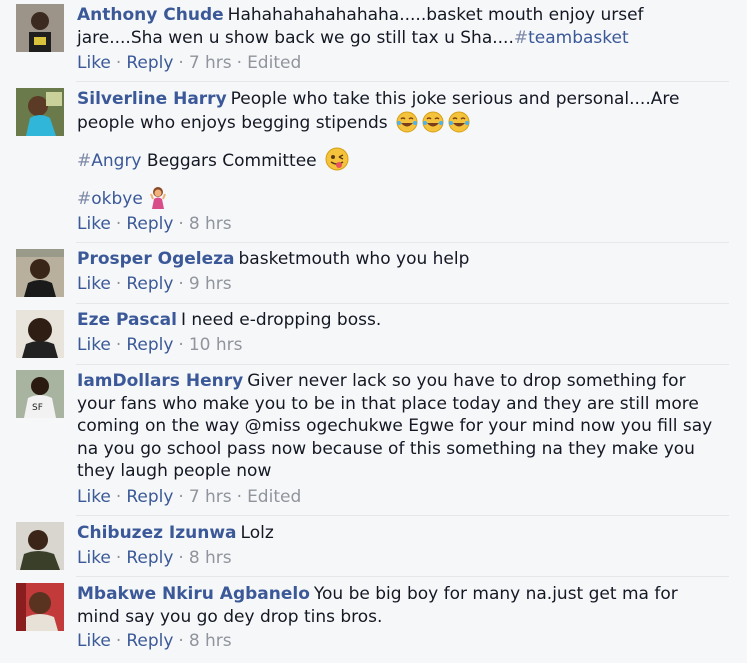  What do you see at coordinates (109, 161) in the screenshot?
I see `hashtag-link: #Angry` at bounding box center [109, 161].